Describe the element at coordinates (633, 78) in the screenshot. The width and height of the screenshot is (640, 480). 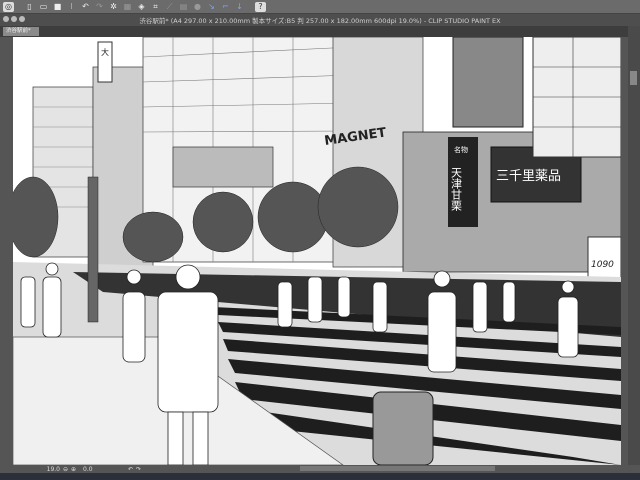
I see `scroll-thumb` at that location.